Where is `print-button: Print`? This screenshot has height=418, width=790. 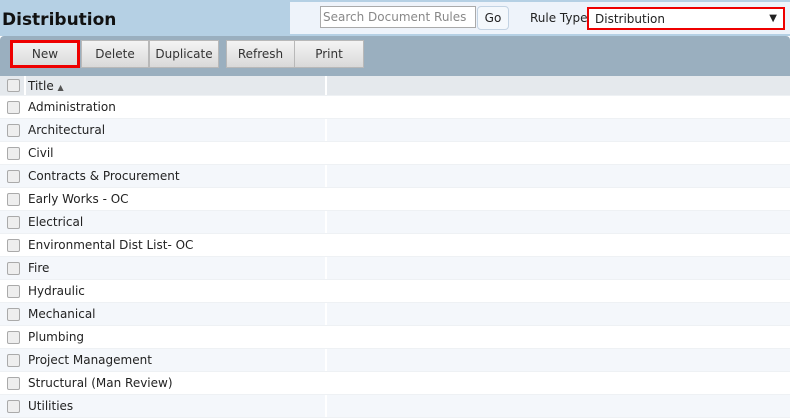 print-button: Print is located at coordinates (329, 54).